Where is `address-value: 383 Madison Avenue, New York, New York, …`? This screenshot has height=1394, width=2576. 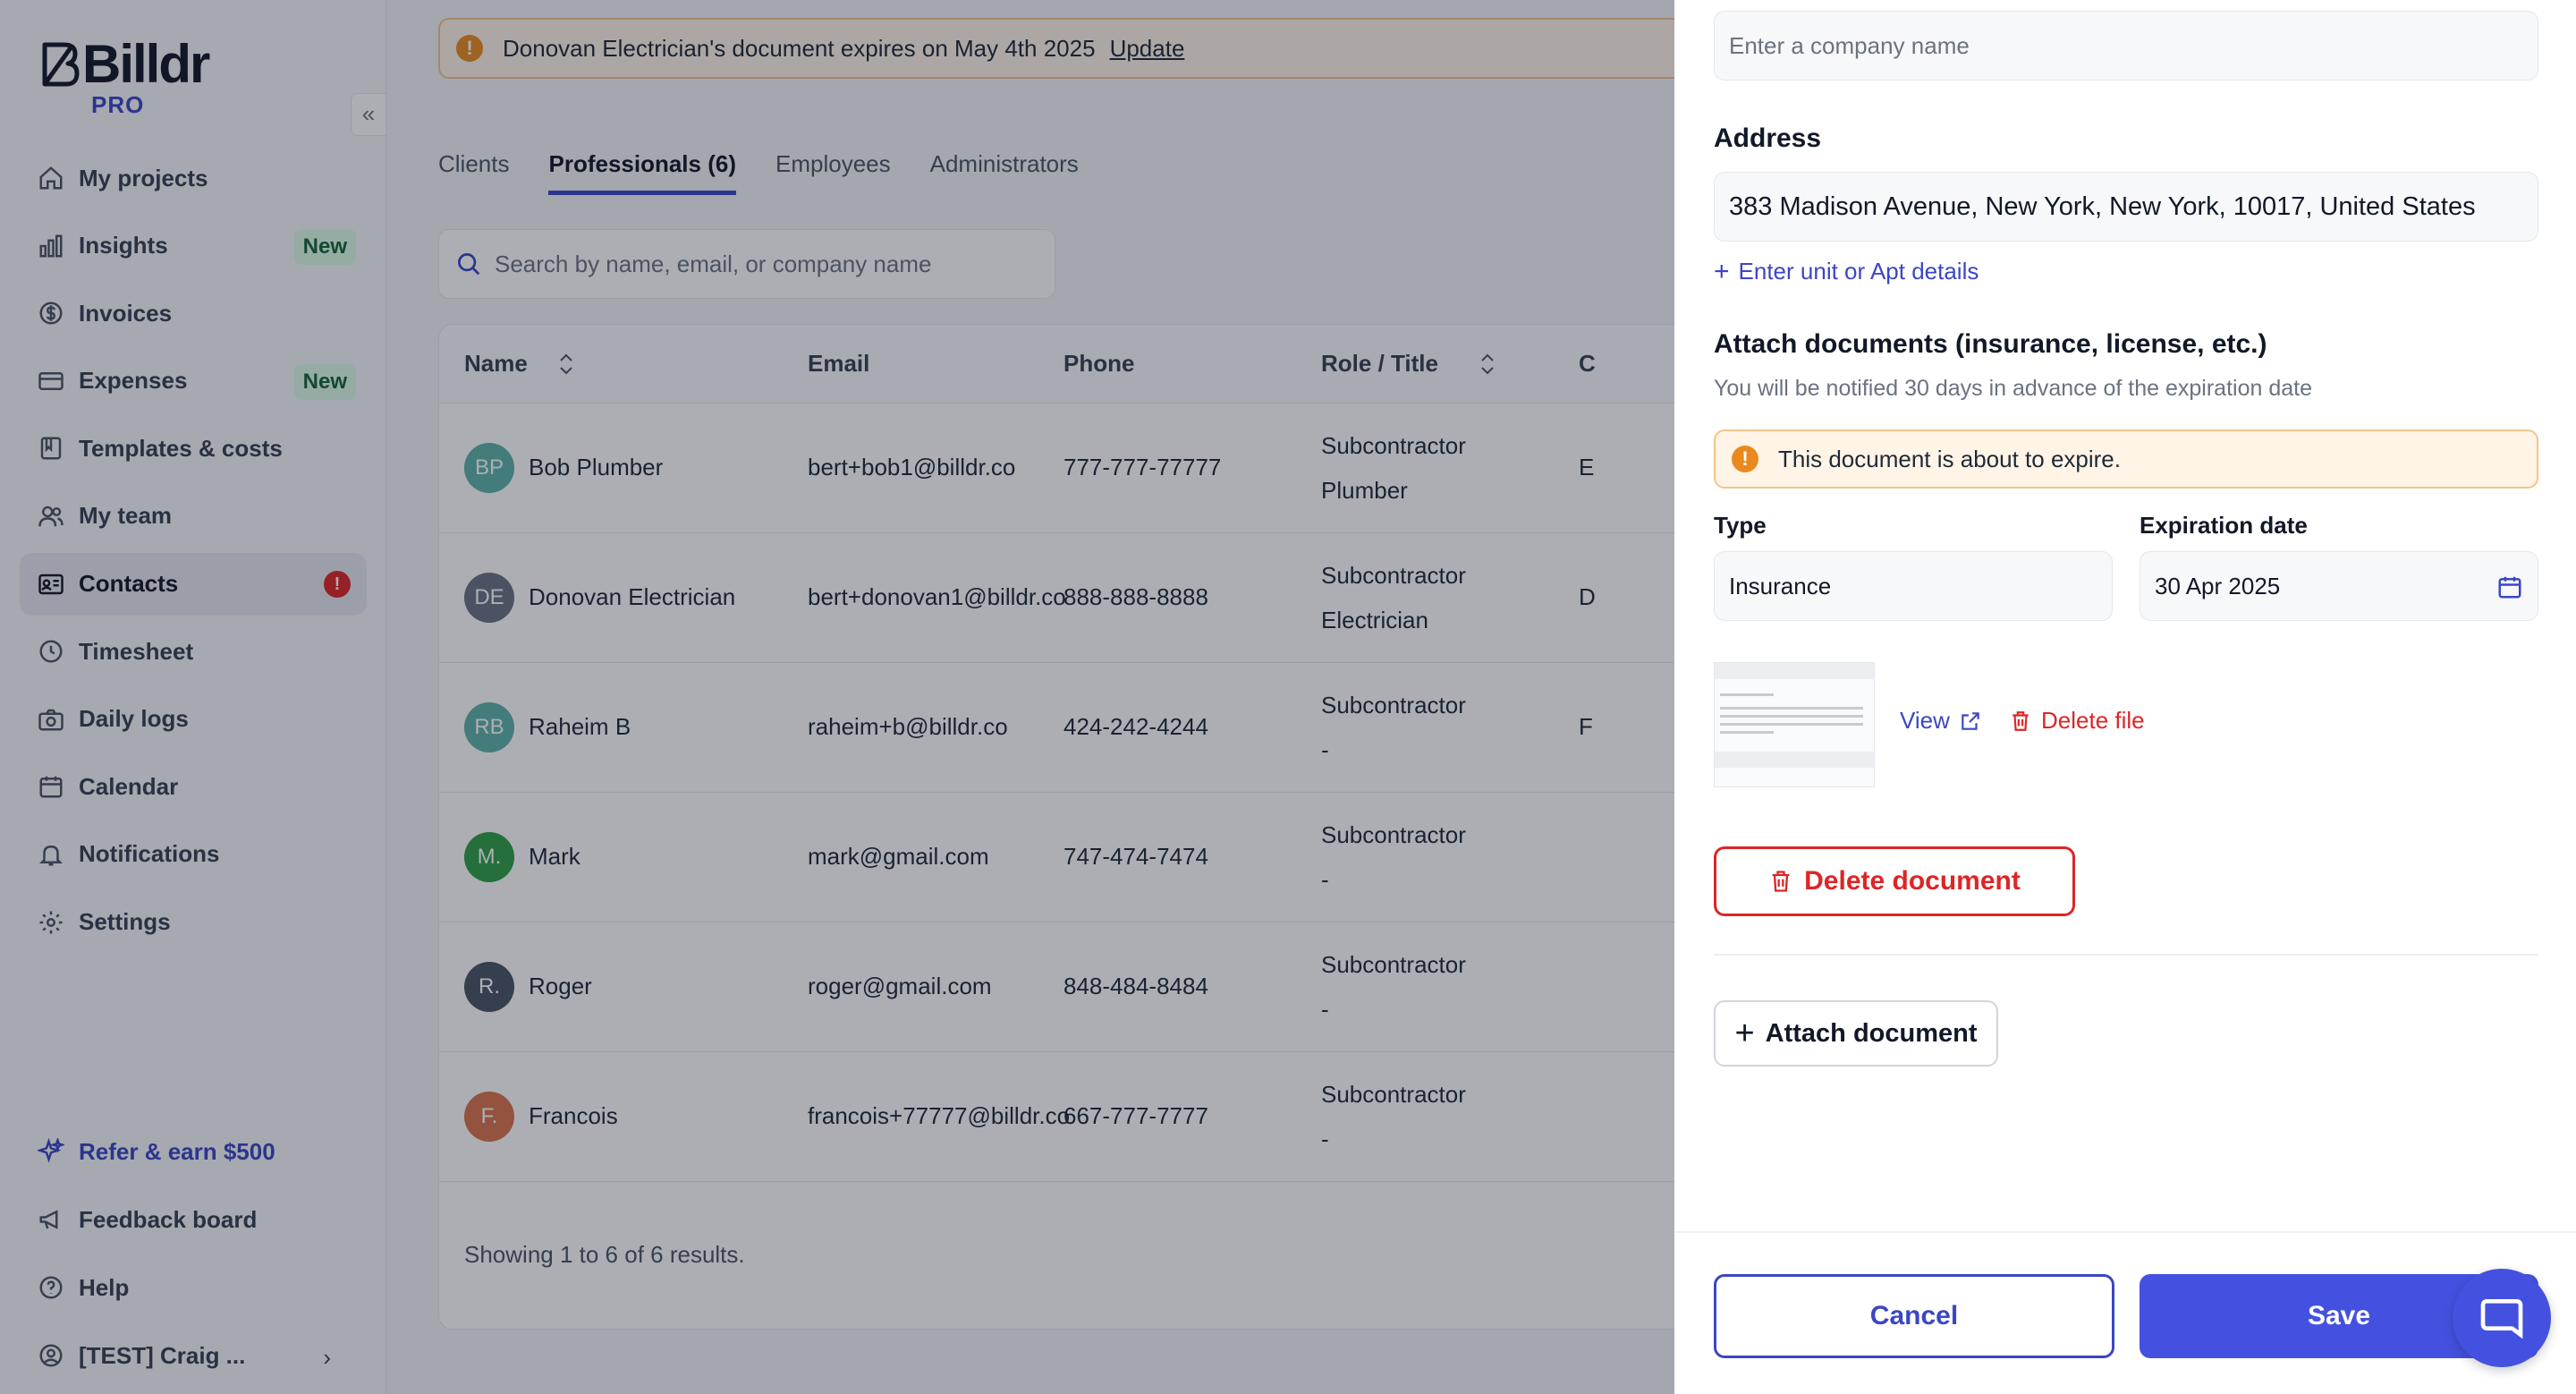 address-value: 383 Madison Avenue, New York, New York, … is located at coordinates (2102, 206).